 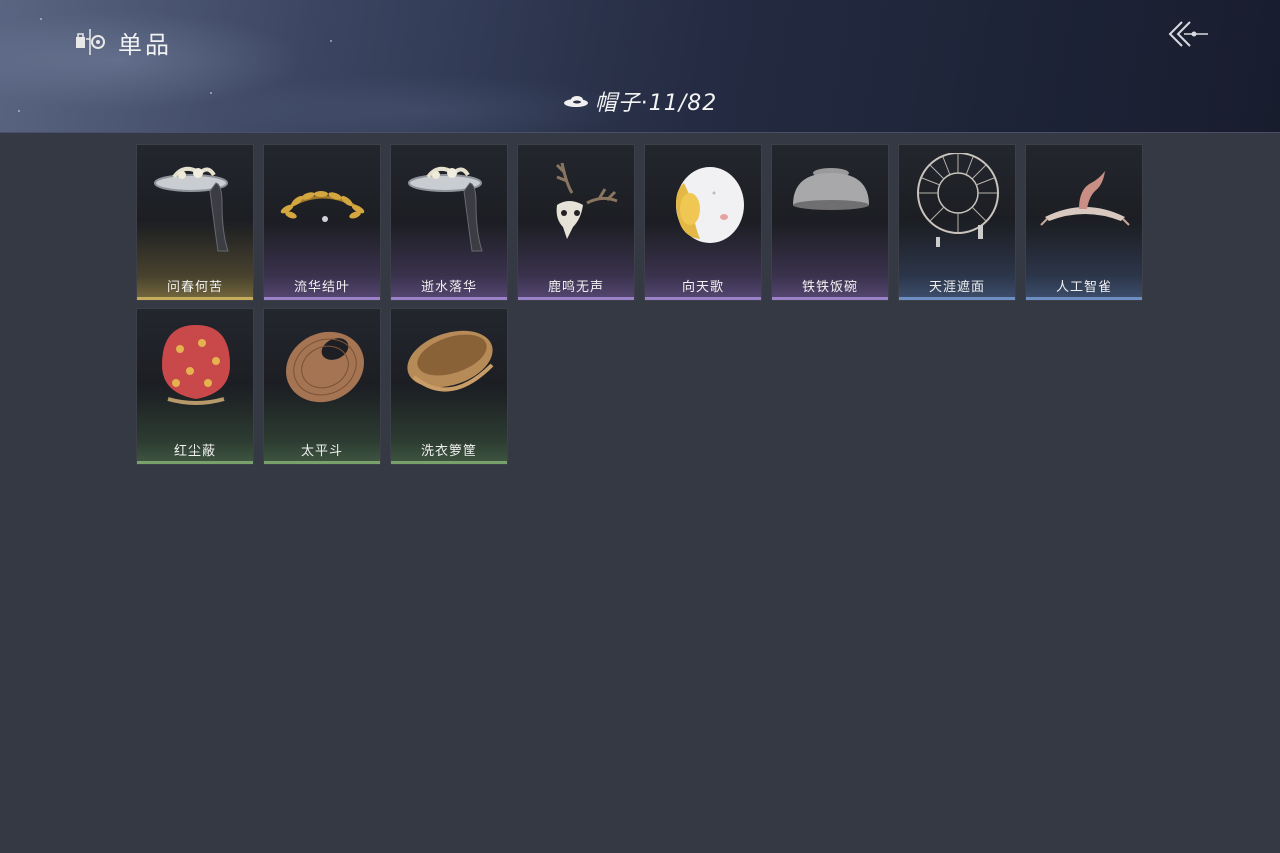 I want to click on item-card: 鹿鸣无声, so click(x=576, y=222).